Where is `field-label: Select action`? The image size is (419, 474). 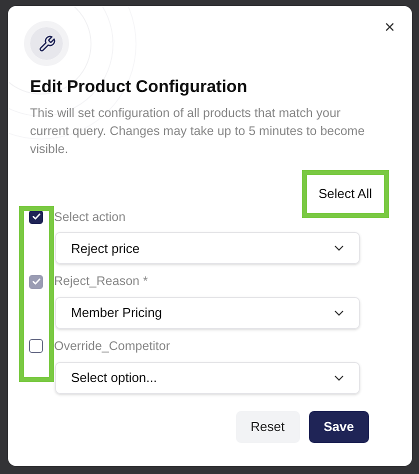
field-label: Select action is located at coordinates (90, 217).